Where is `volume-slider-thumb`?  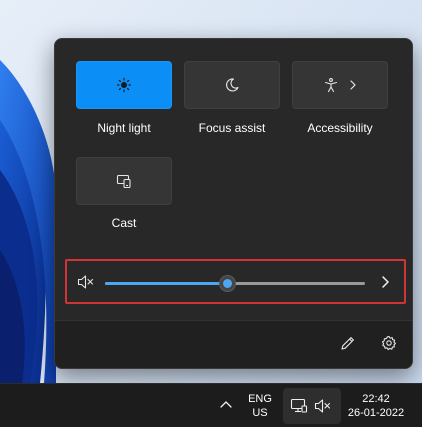 volume-slider-thumb is located at coordinates (227, 283).